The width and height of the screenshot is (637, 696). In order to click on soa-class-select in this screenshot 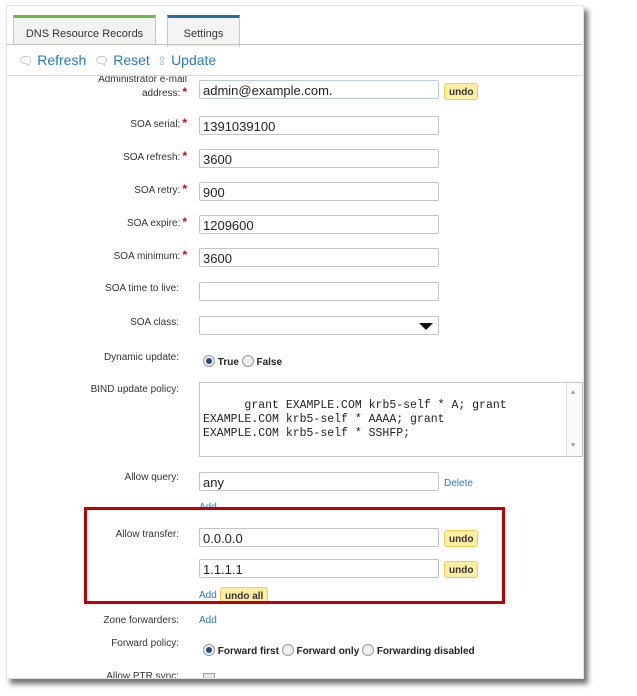, I will do `click(319, 325)`.